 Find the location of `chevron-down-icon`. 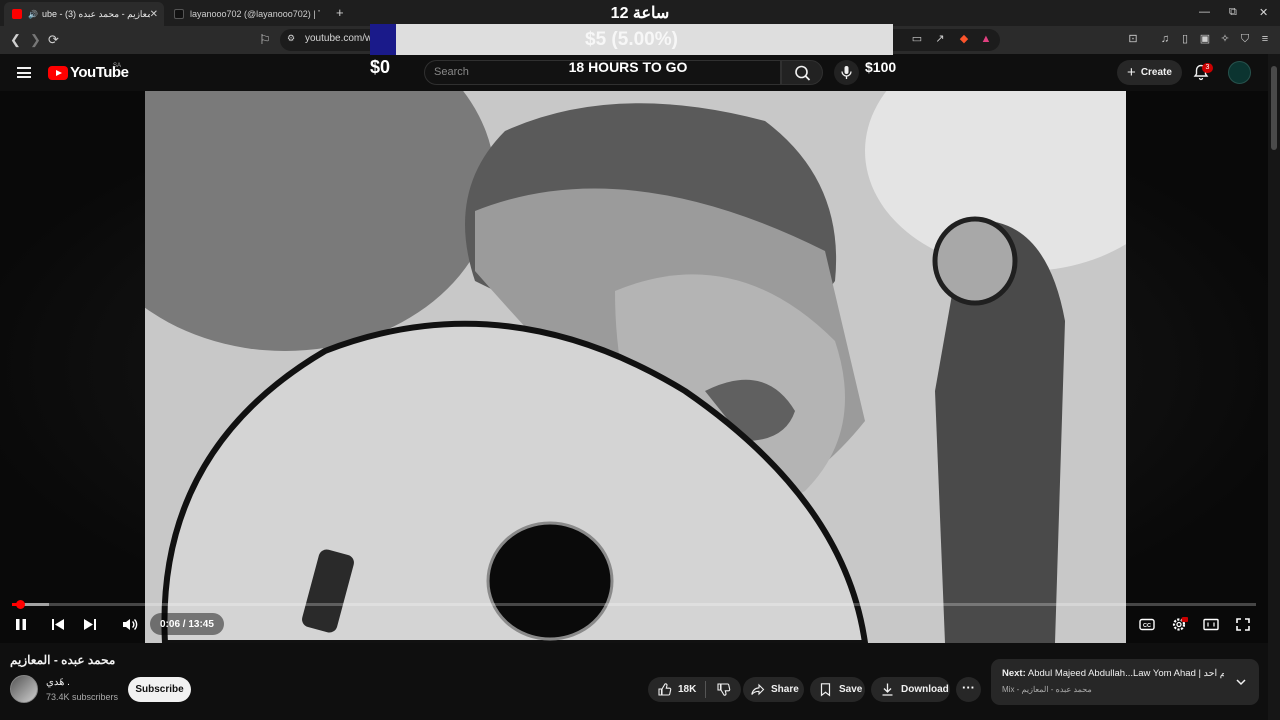

chevron-down-icon is located at coordinates (1241, 682).